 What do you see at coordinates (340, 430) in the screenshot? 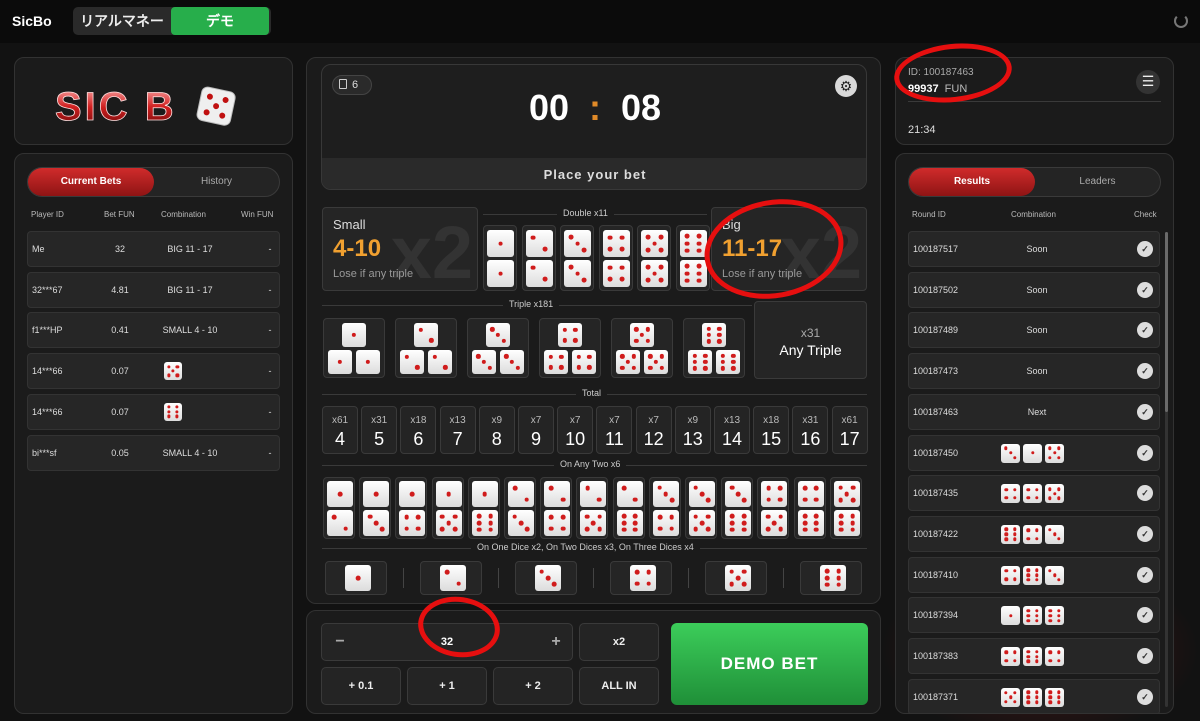
I see `total-bet-4: x61 4` at bounding box center [340, 430].